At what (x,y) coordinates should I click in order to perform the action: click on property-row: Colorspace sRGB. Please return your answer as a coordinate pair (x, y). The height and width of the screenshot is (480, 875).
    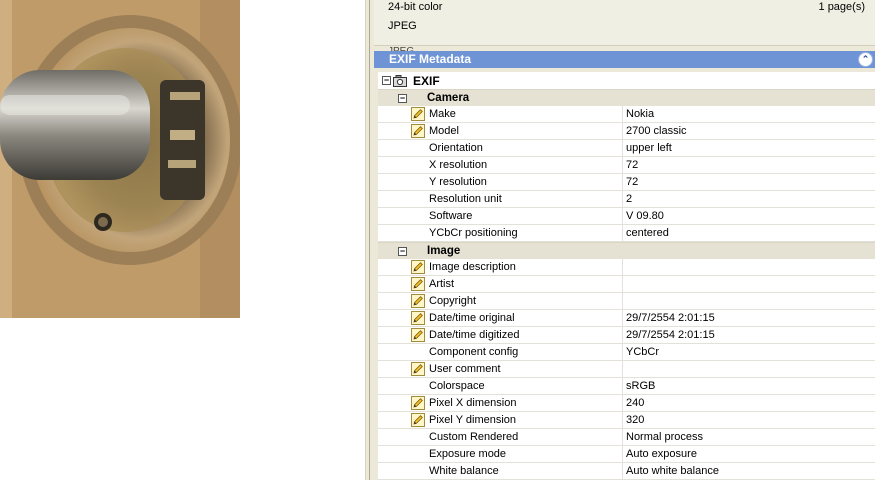
    Looking at the image, I should click on (626, 386).